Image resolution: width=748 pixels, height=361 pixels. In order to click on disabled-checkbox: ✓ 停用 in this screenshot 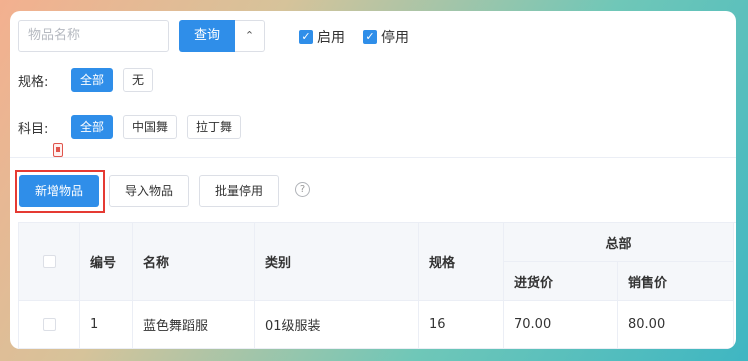, I will do `click(386, 37)`.